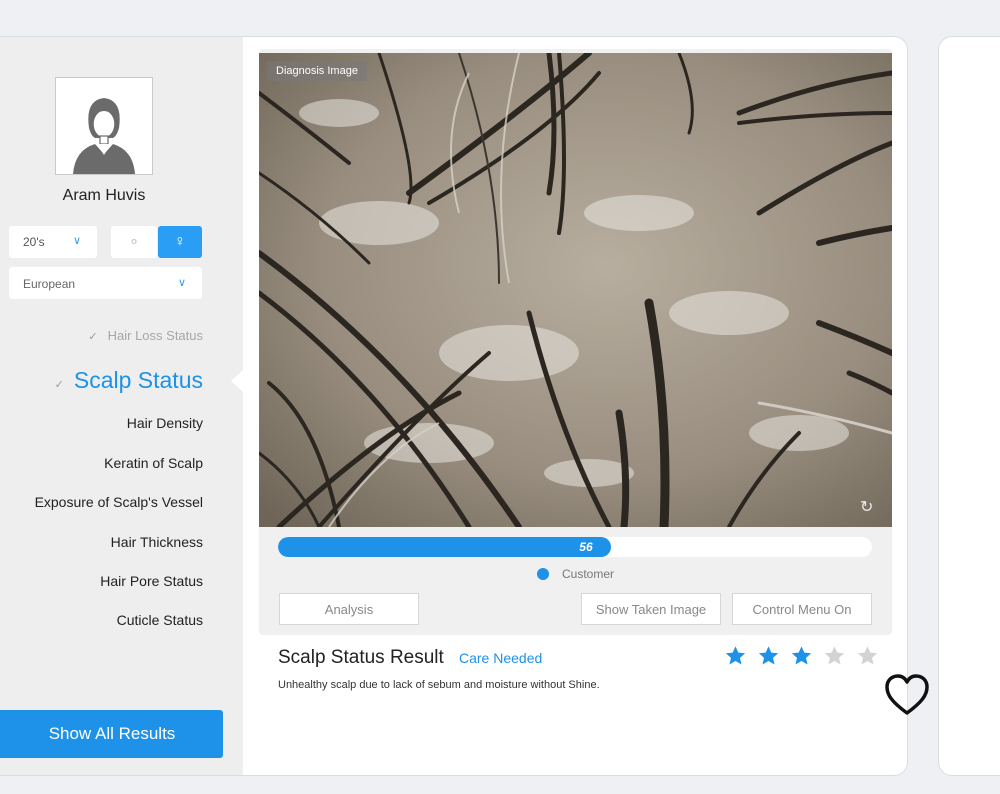 The image size is (1000, 794). What do you see at coordinates (53, 242) in the screenshot?
I see `age-select: 20's ∨` at bounding box center [53, 242].